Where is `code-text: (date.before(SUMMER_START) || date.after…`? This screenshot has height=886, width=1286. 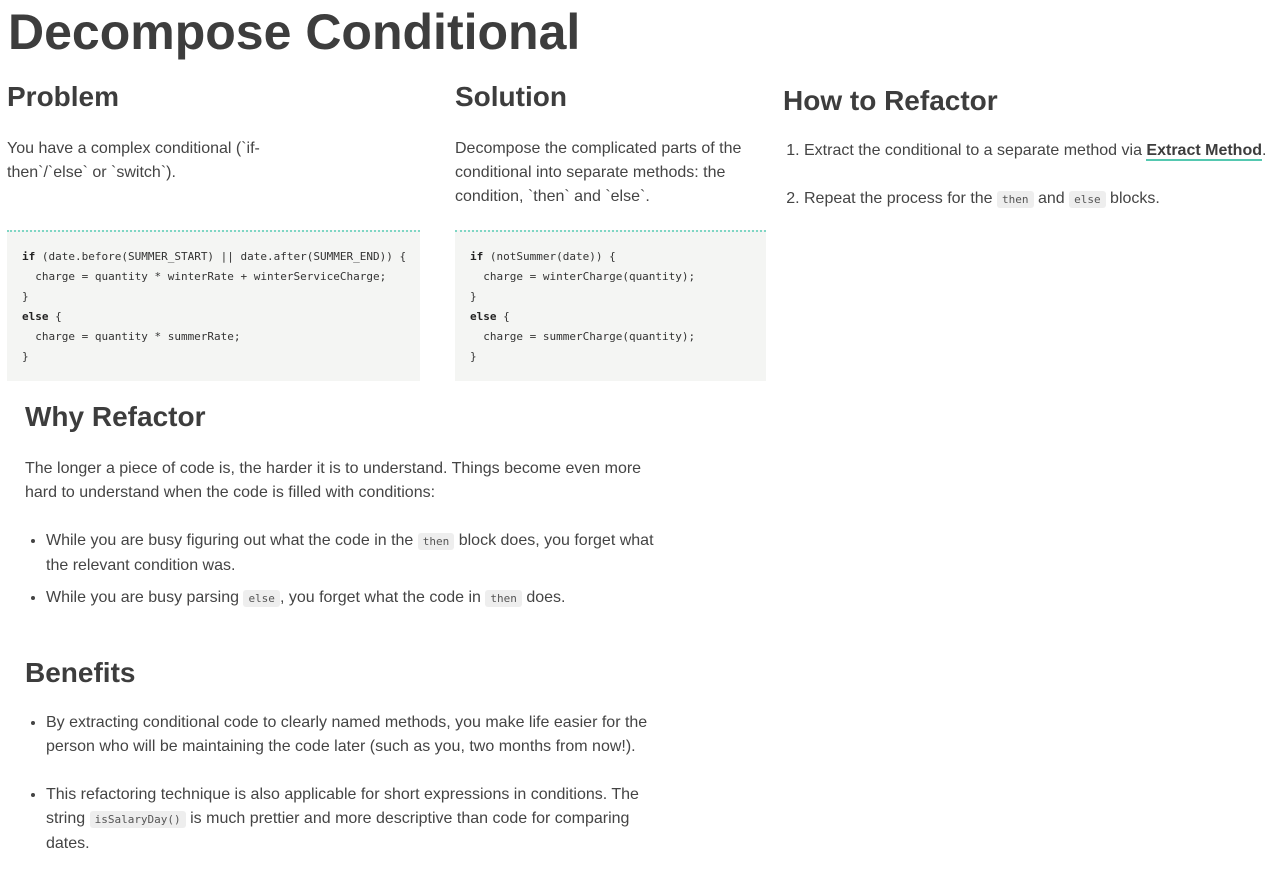 code-text: (date.before(SUMMER_START) || date.after… is located at coordinates (221, 256).